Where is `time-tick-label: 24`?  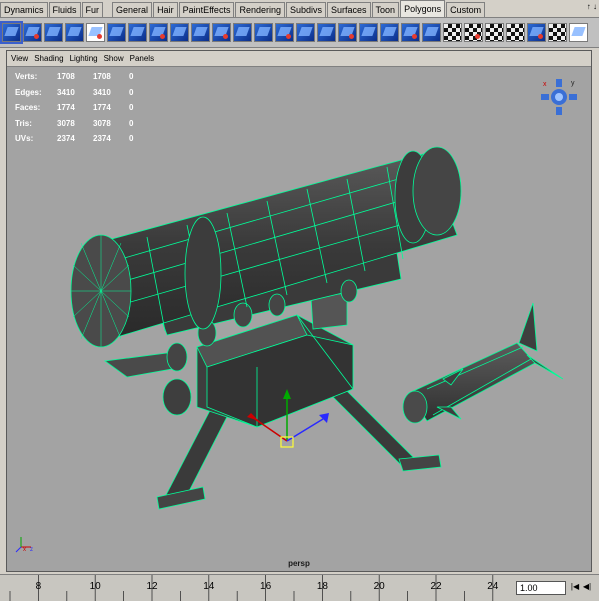 time-tick-label: 24 is located at coordinates (493, 586).